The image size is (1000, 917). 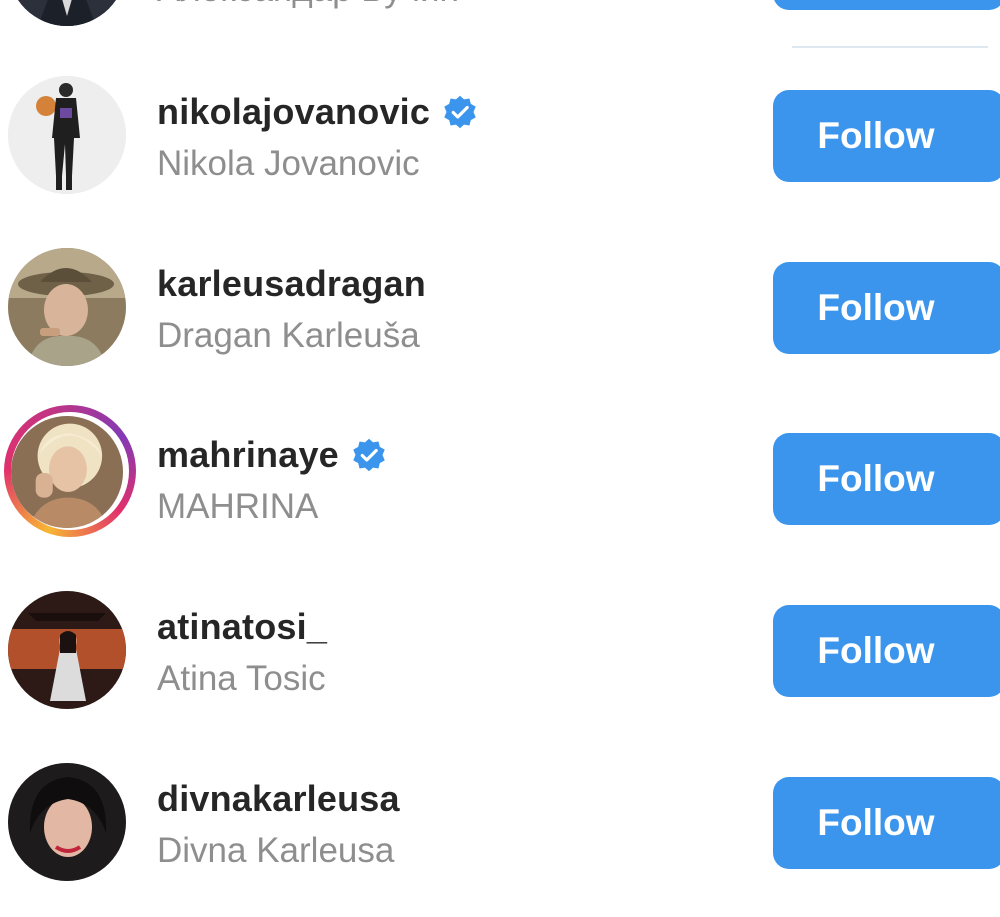 What do you see at coordinates (308, 5) in the screenshot?
I see `partial-top-fullname: Александар Вучић` at bounding box center [308, 5].